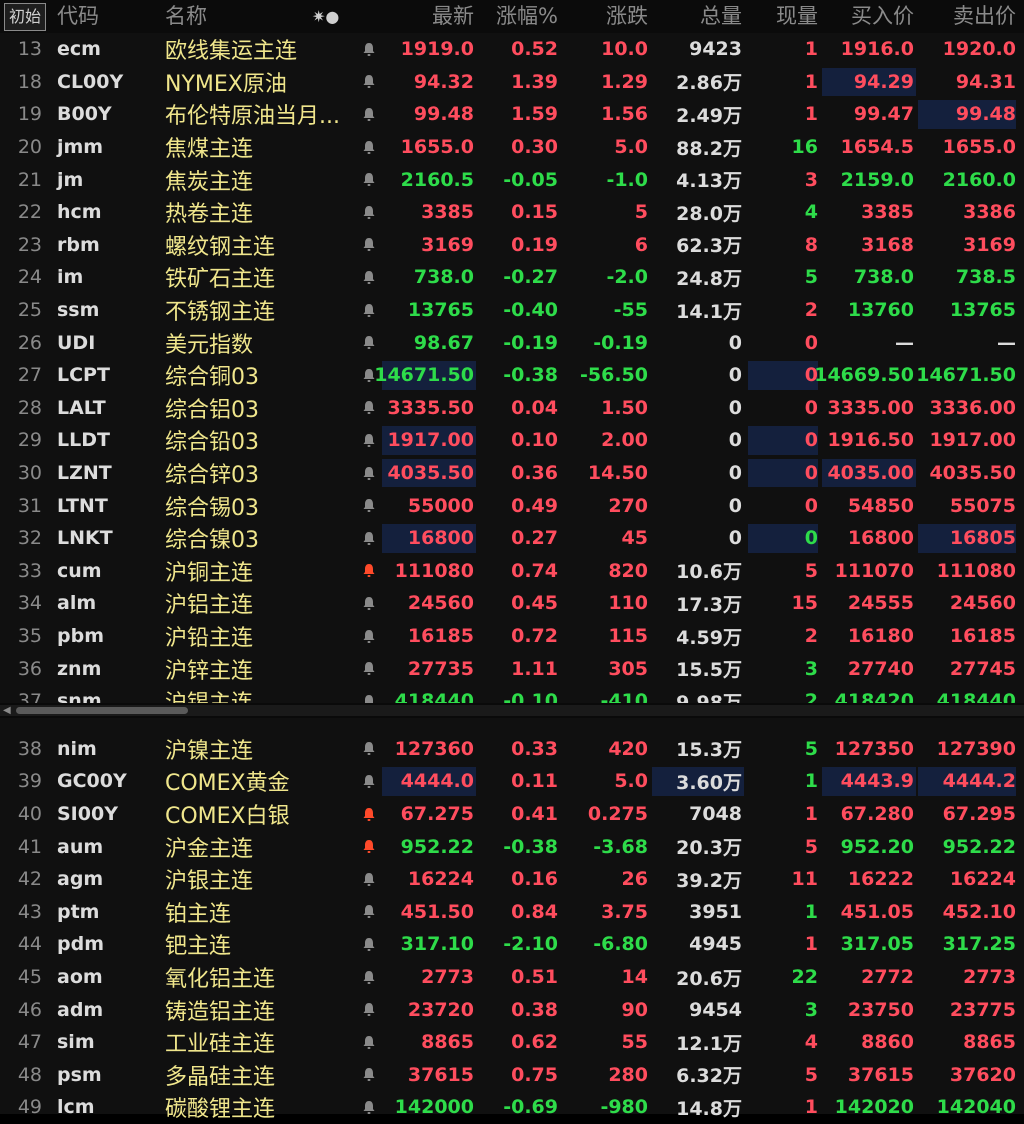 Image resolution: width=1024 pixels, height=1124 pixels. Describe the element at coordinates (512, 310) in the screenshot. I see `table-row: 25 ssm 不锈钢主连 13765 -0.40 -55 14.1万 2 13760 13765` at that location.